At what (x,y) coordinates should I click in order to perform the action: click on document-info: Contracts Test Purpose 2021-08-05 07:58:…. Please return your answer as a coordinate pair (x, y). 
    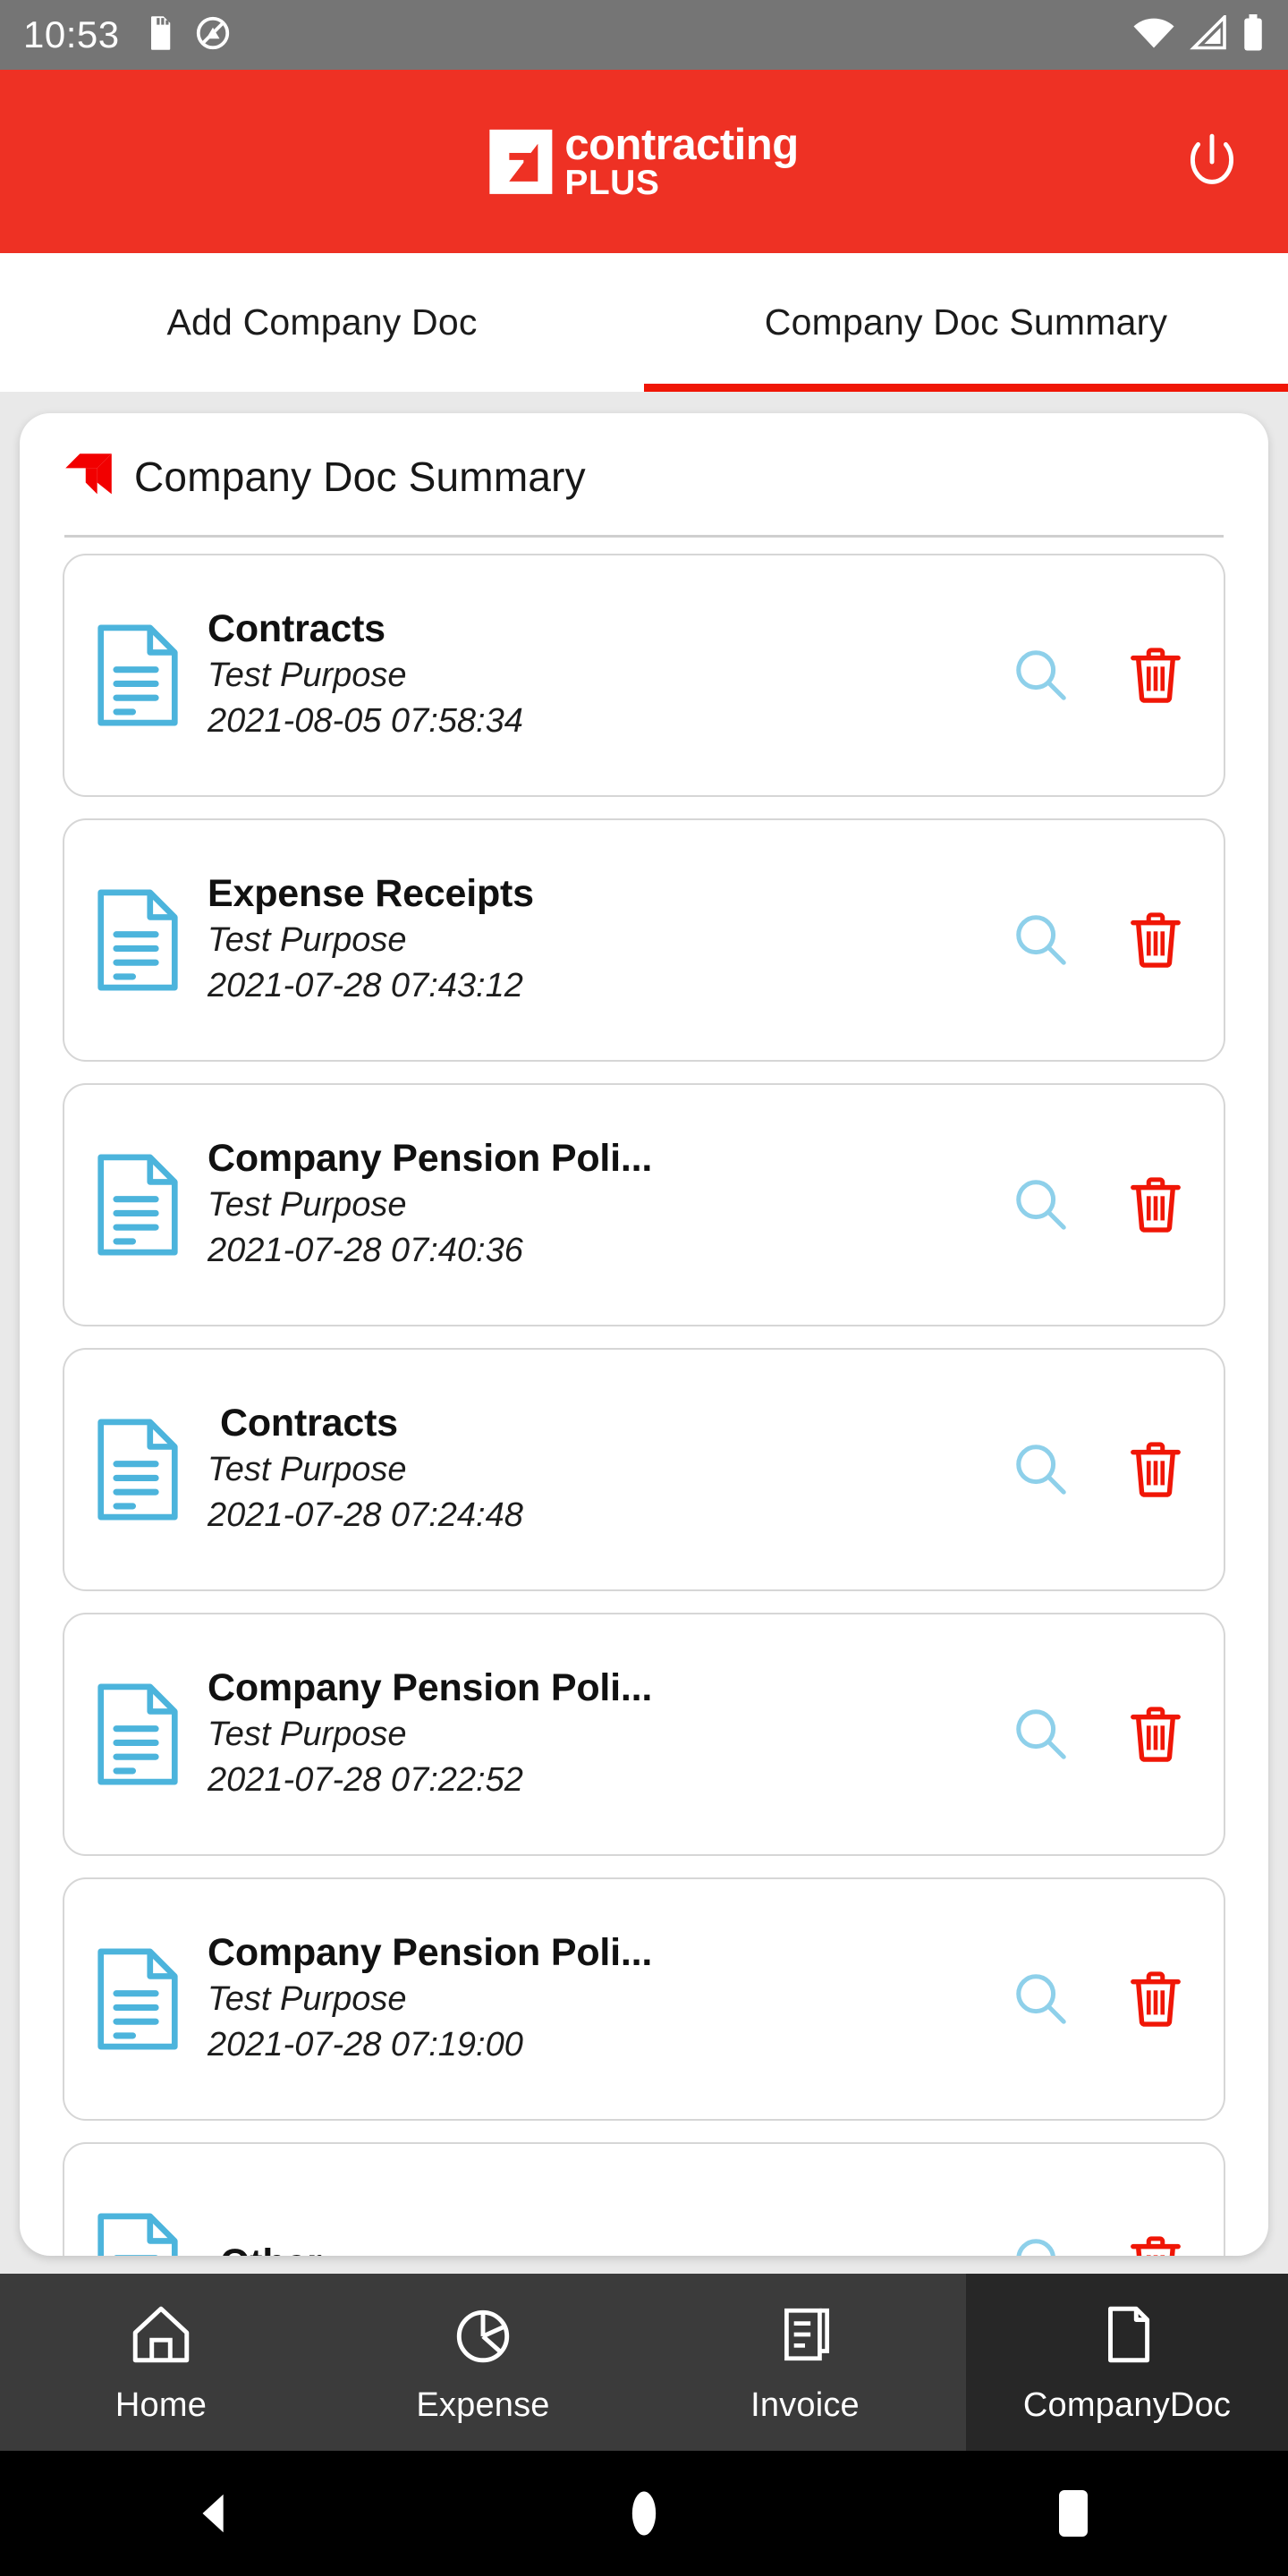
    Looking at the image, I should click on (596, 675).